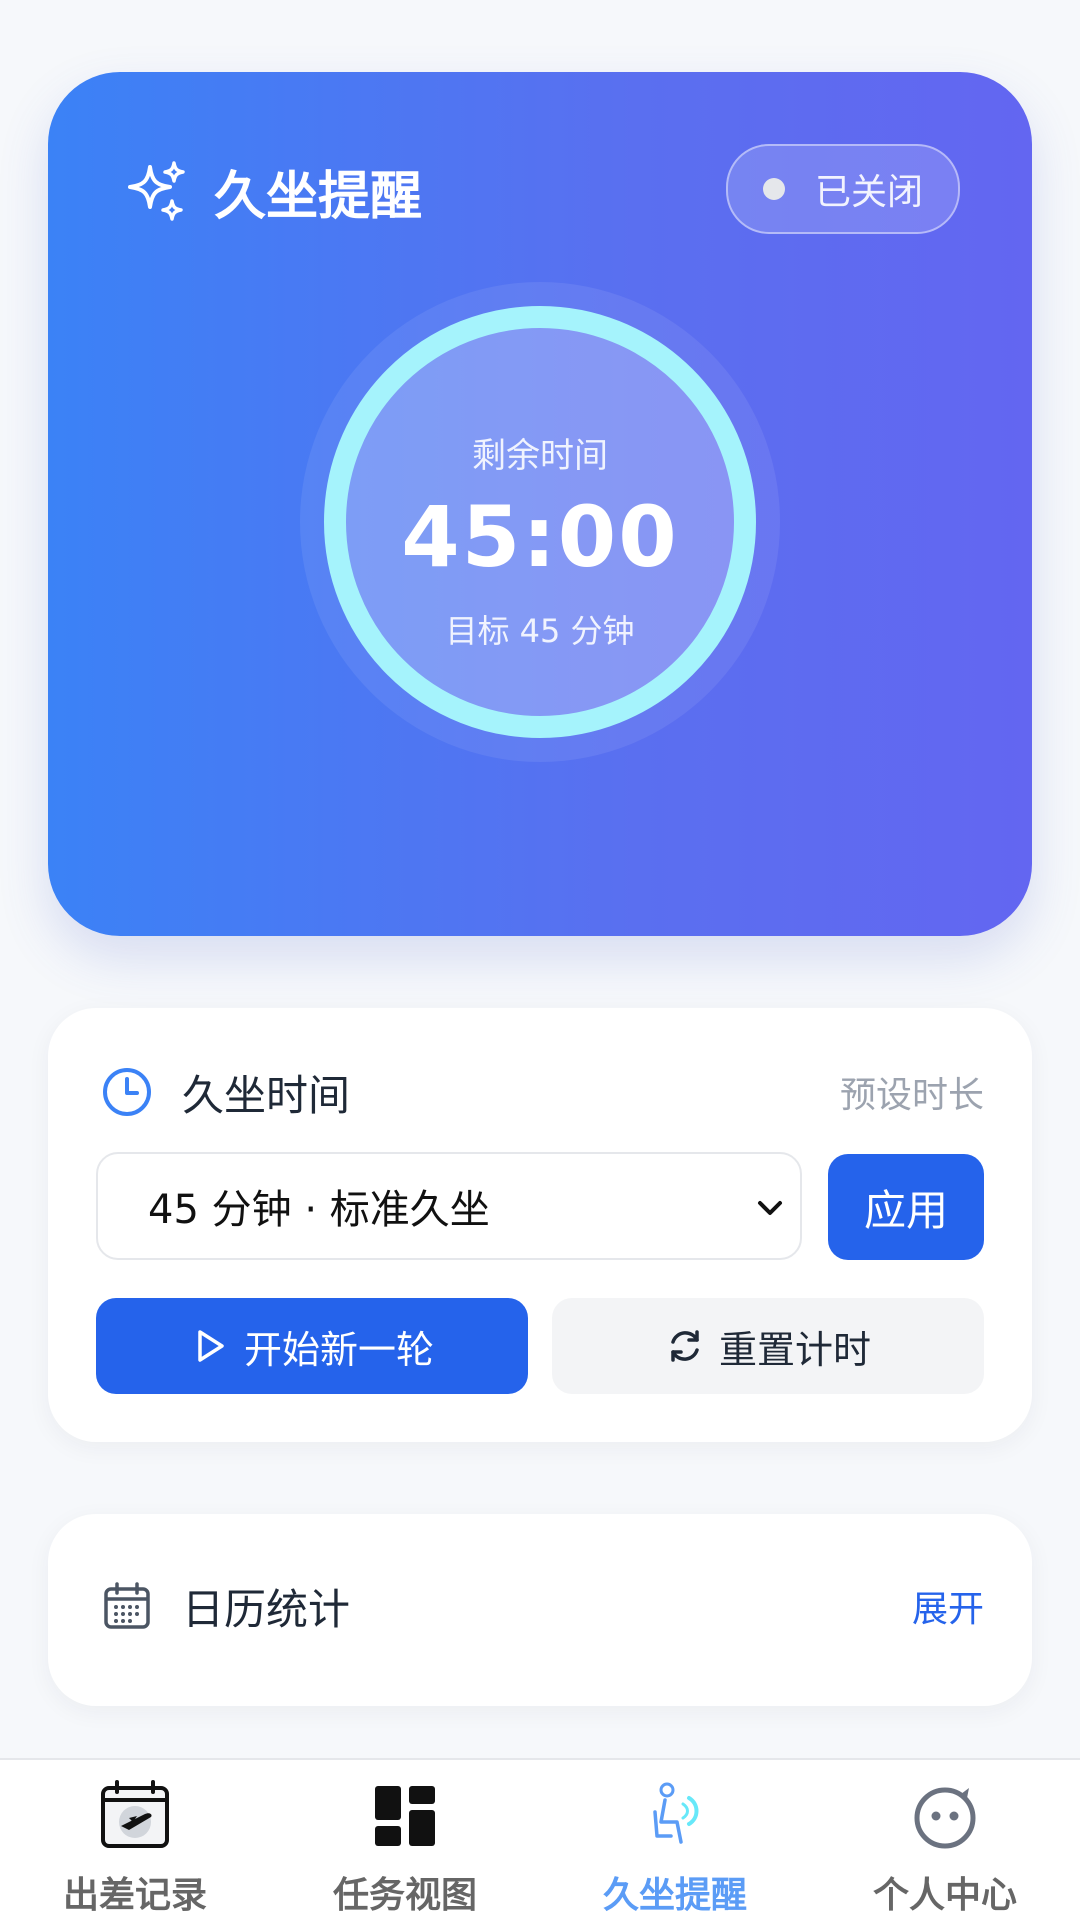  What do you see at coordinates (127, 1092) in the screenshot?
I see `clock-icon` at bounding box center [127, 1092].